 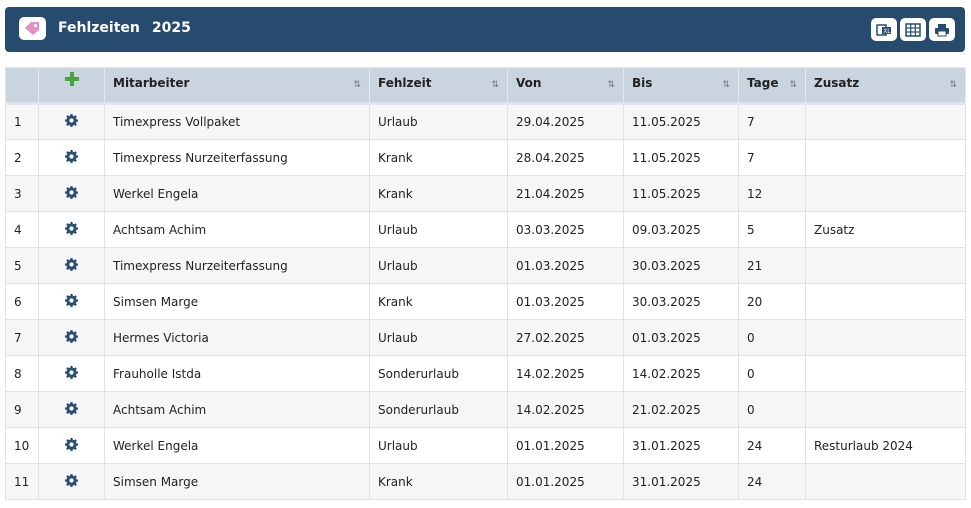 What do you see at coordinates (681, 373) in the screenshot?
I see `cell-bis: 14.02.2025` at bounding box center [681, 373].